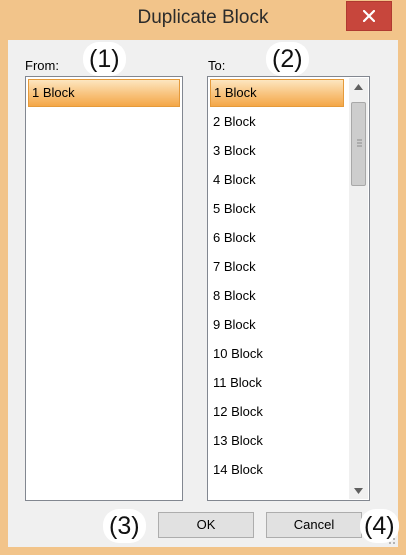 This screenshot has width=406, height=555. I want to click on marker-2: (2), so click(287, 59).